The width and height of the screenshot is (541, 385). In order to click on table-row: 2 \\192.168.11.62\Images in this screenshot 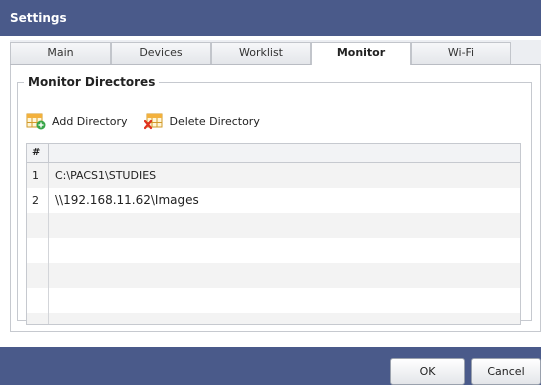, I will do `click(273, 200)`.